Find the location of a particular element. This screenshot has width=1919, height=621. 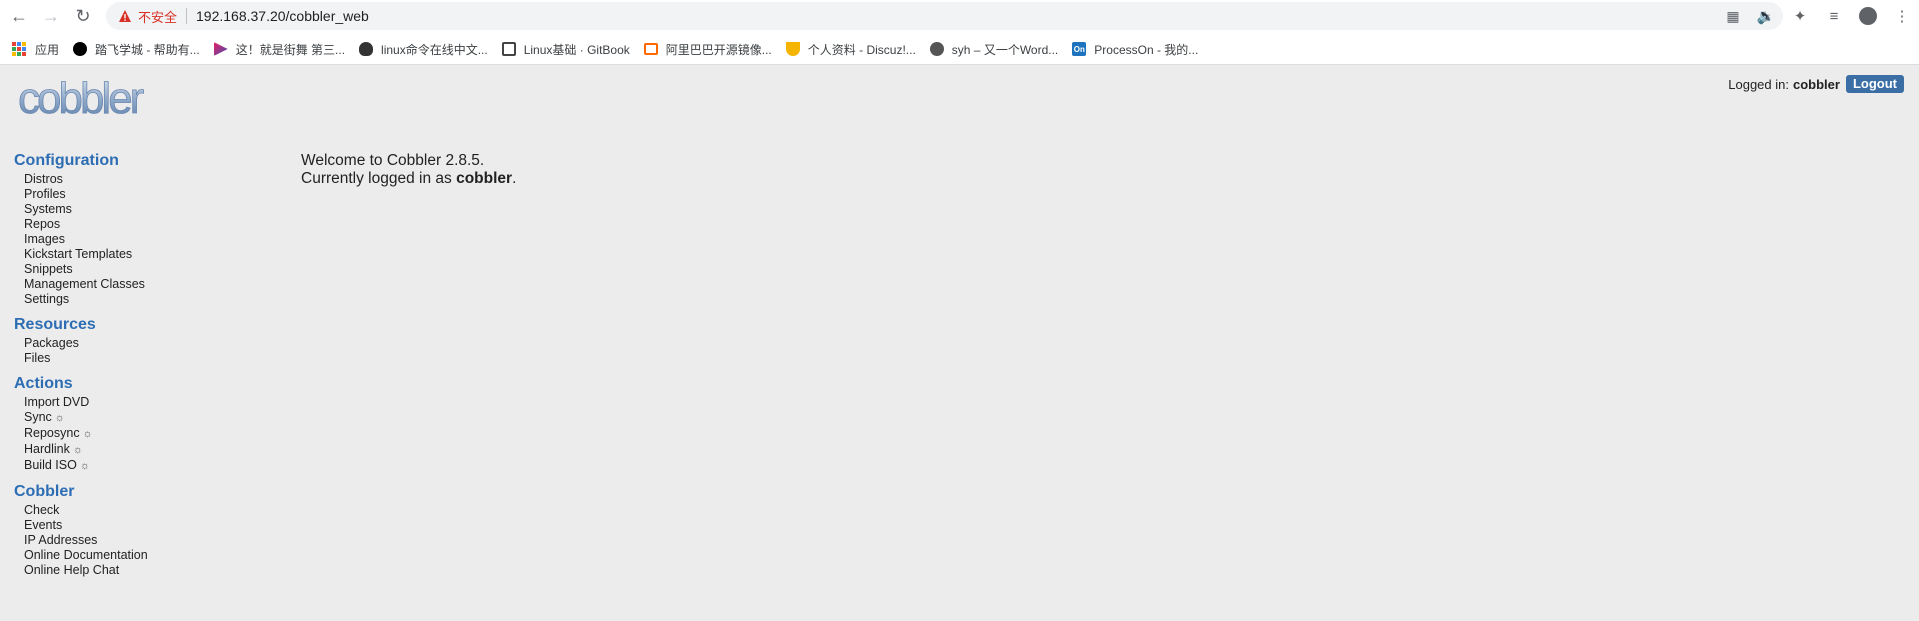

apps-grid-icon is located at coordinates (19, 49).